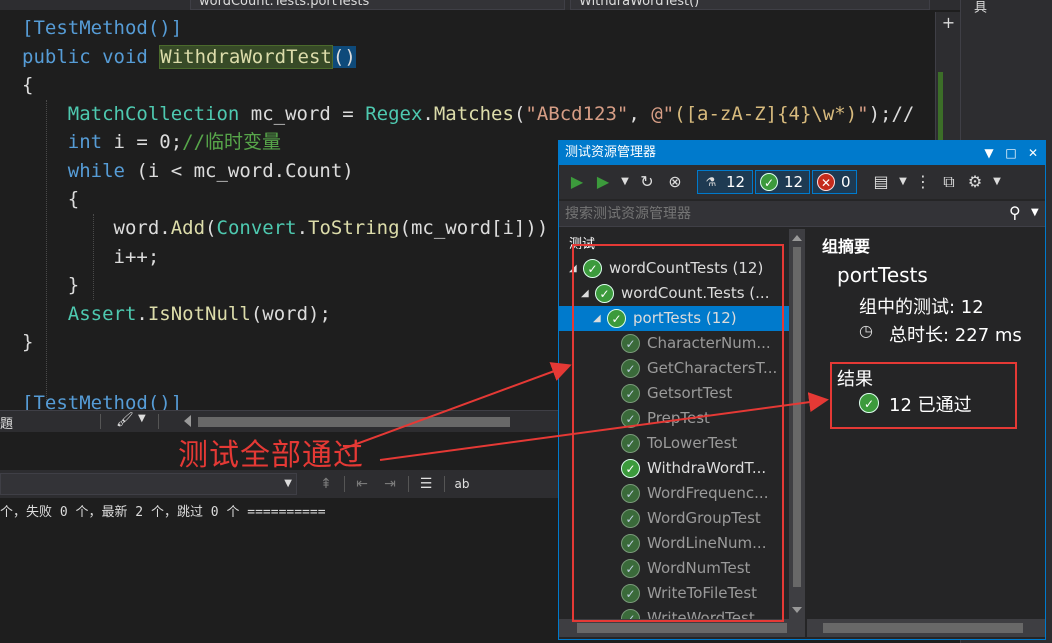 The image size is (1052, 643). I want to click on cancel-run-icon: ⊗, so click(675, 182).